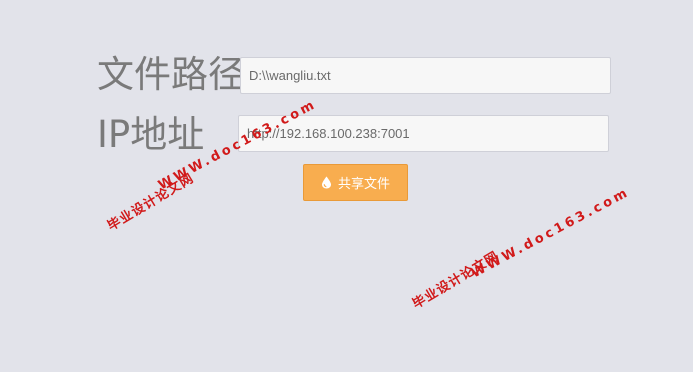 The height and width of the screenshot is (372, 693). I want to click on file-path-input, so click(425, 75).